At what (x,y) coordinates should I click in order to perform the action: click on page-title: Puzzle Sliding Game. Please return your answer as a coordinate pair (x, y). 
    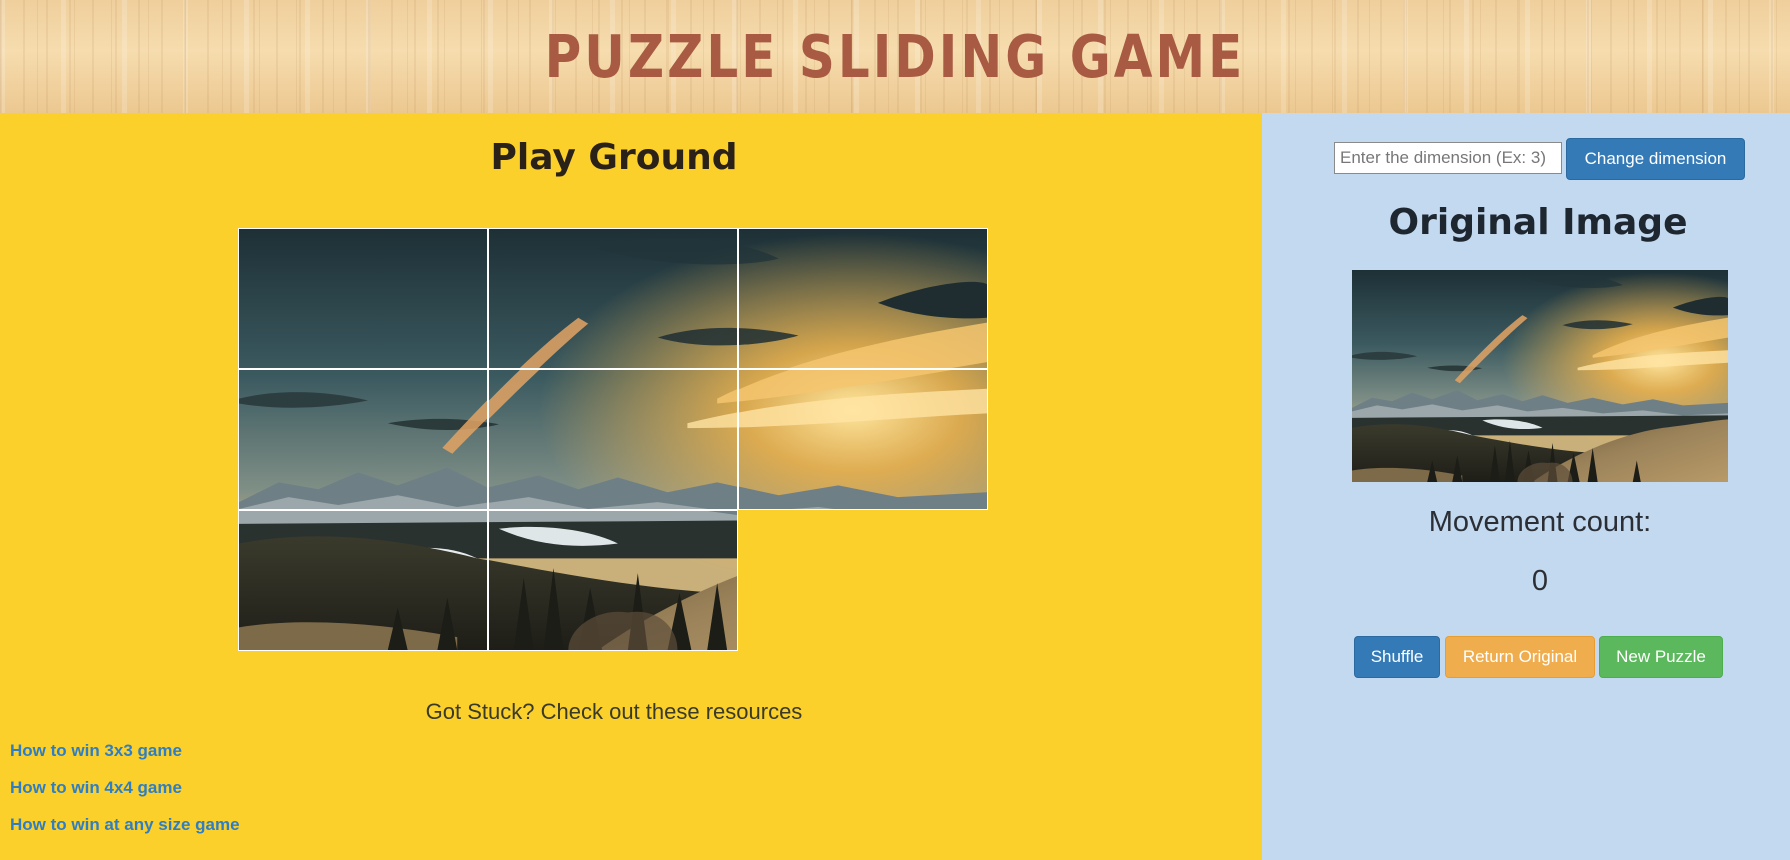
    Looking at the image, I should click on (895, 56).